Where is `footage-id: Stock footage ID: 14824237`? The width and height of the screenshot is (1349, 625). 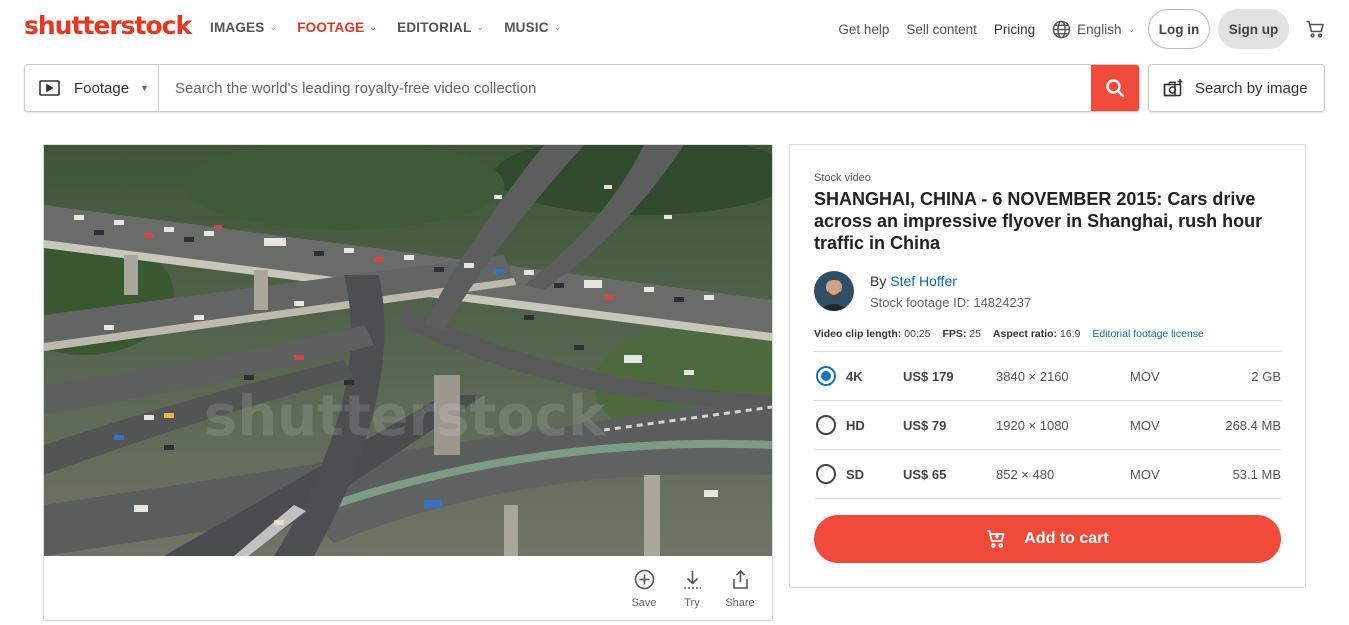 footage-id: Stock footage ID: 14824237 is located at coordinates (951, 302).